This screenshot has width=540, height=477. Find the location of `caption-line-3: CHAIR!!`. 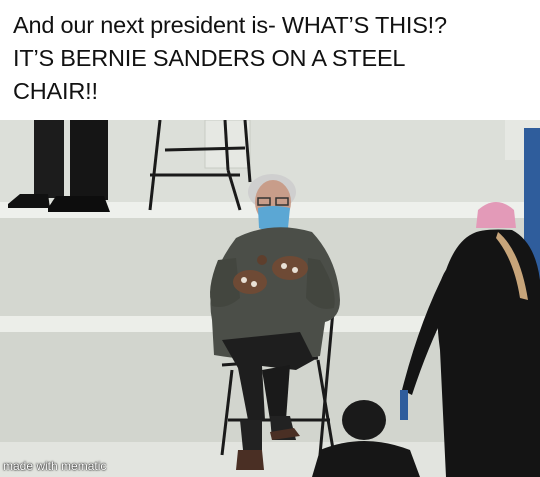

caption-line-3: CHAIR!! is located at coordinates (55, 91).